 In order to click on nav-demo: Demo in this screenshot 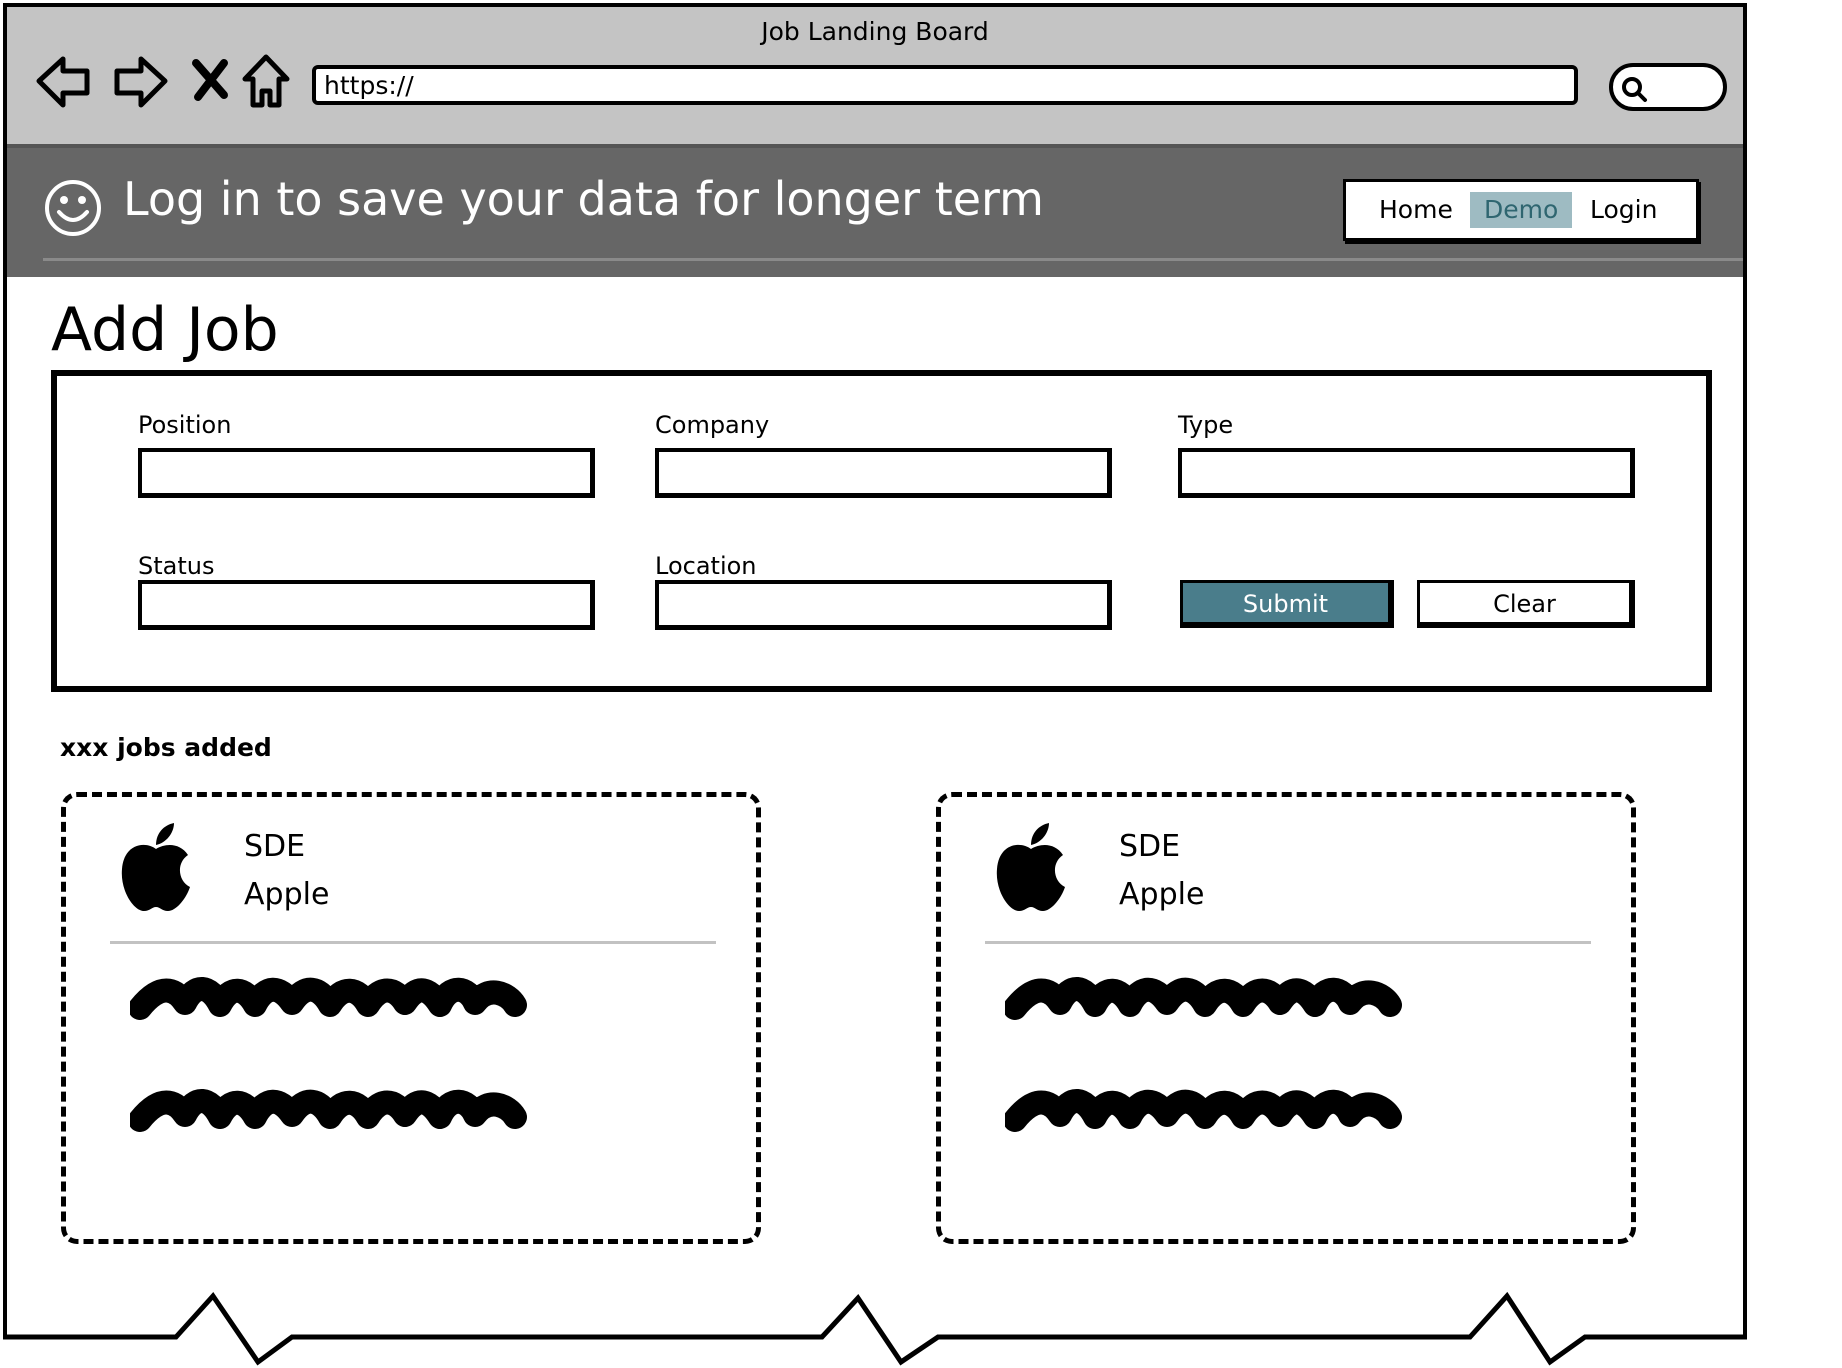, I will do `click(1521, 210)`.